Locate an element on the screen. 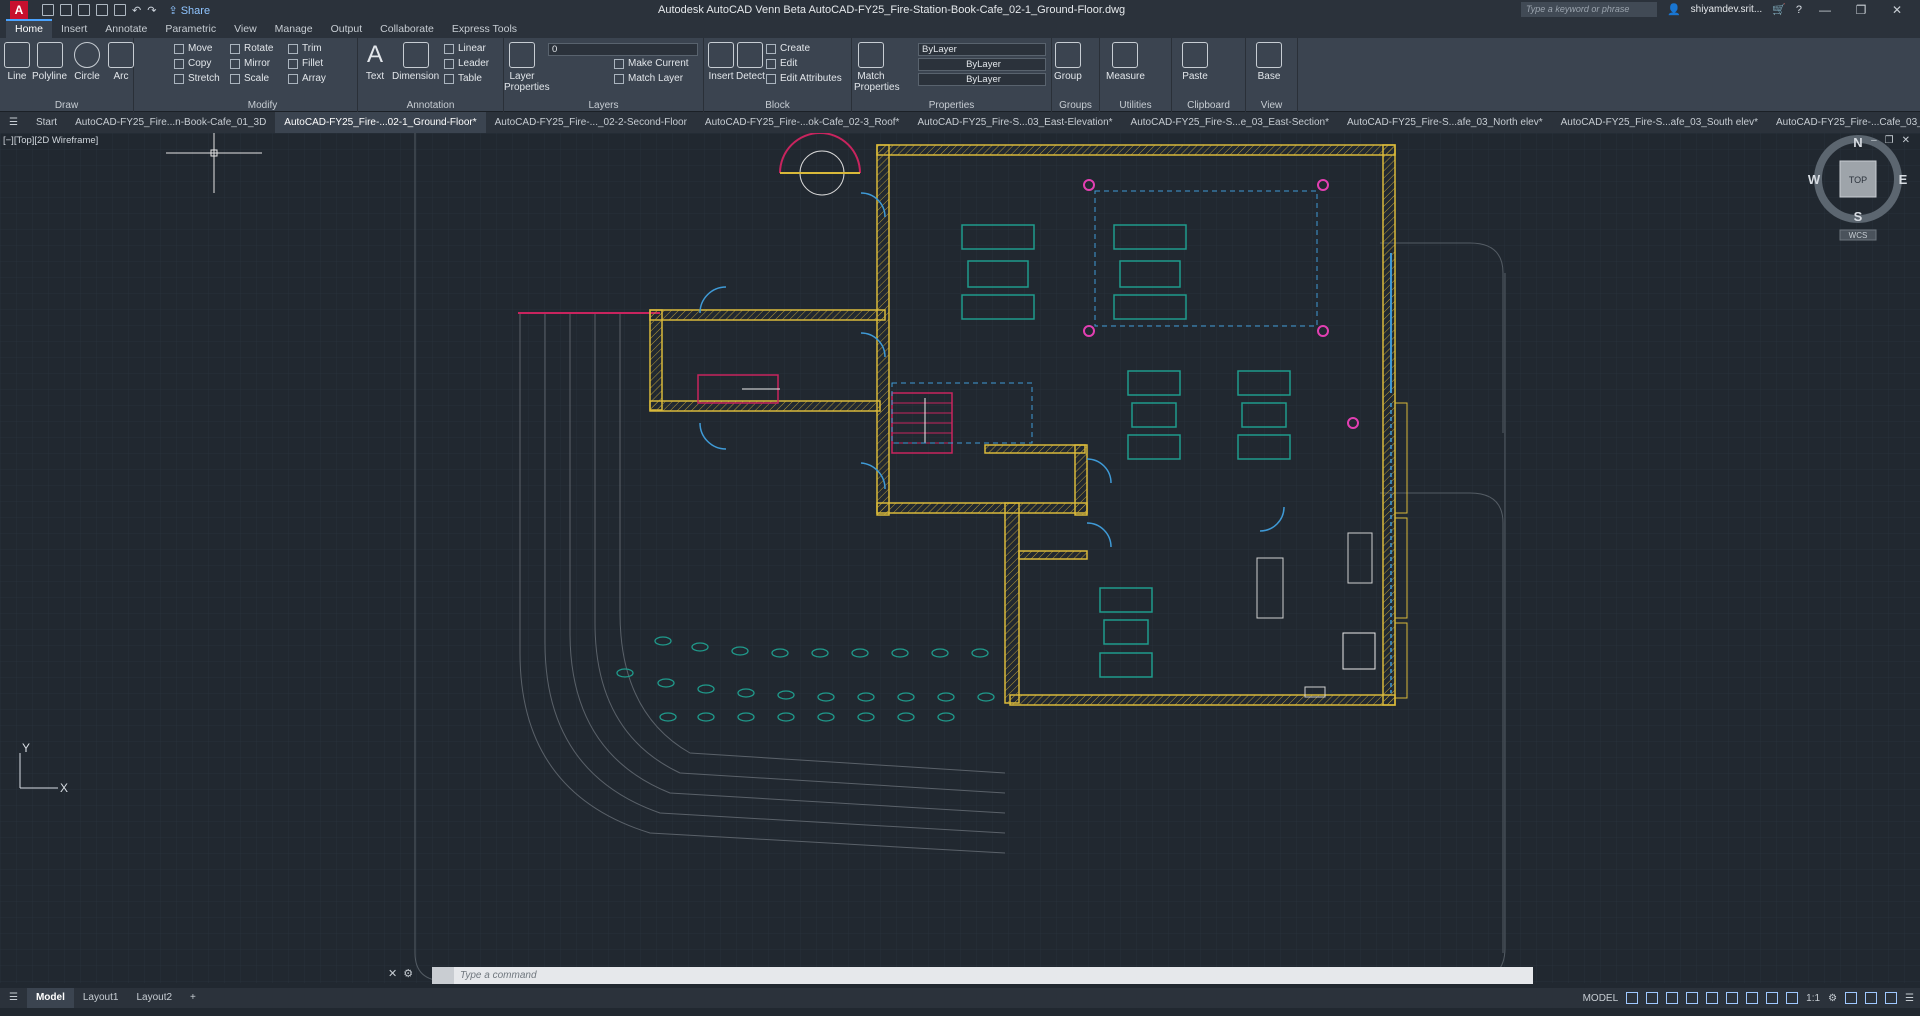  tab-insert: Insert is located at coordinates (74, 29).